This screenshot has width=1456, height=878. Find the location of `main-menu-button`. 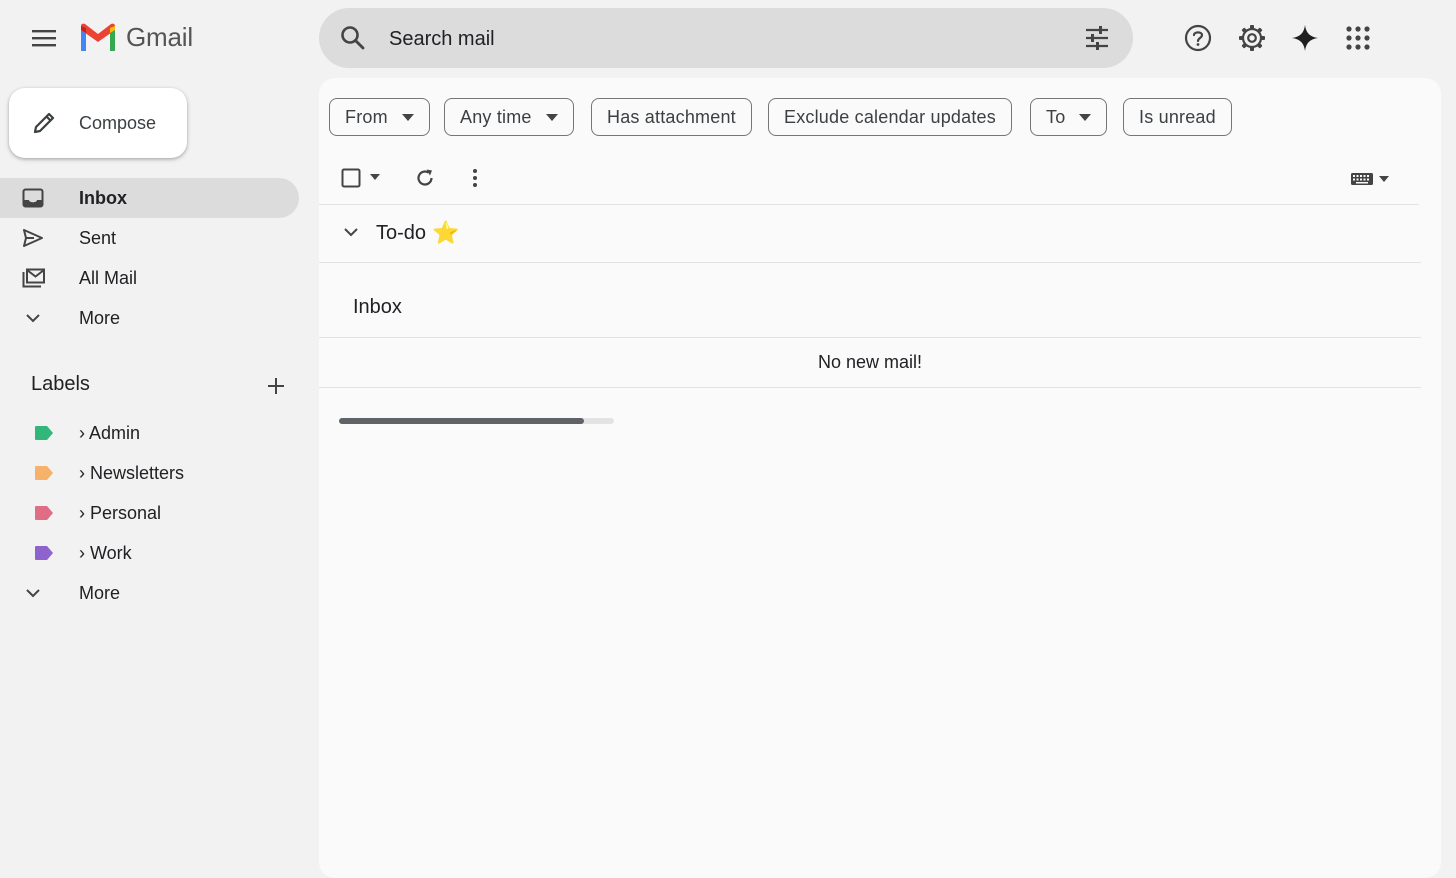

main-menu-button is located at coordinates (44, 38).